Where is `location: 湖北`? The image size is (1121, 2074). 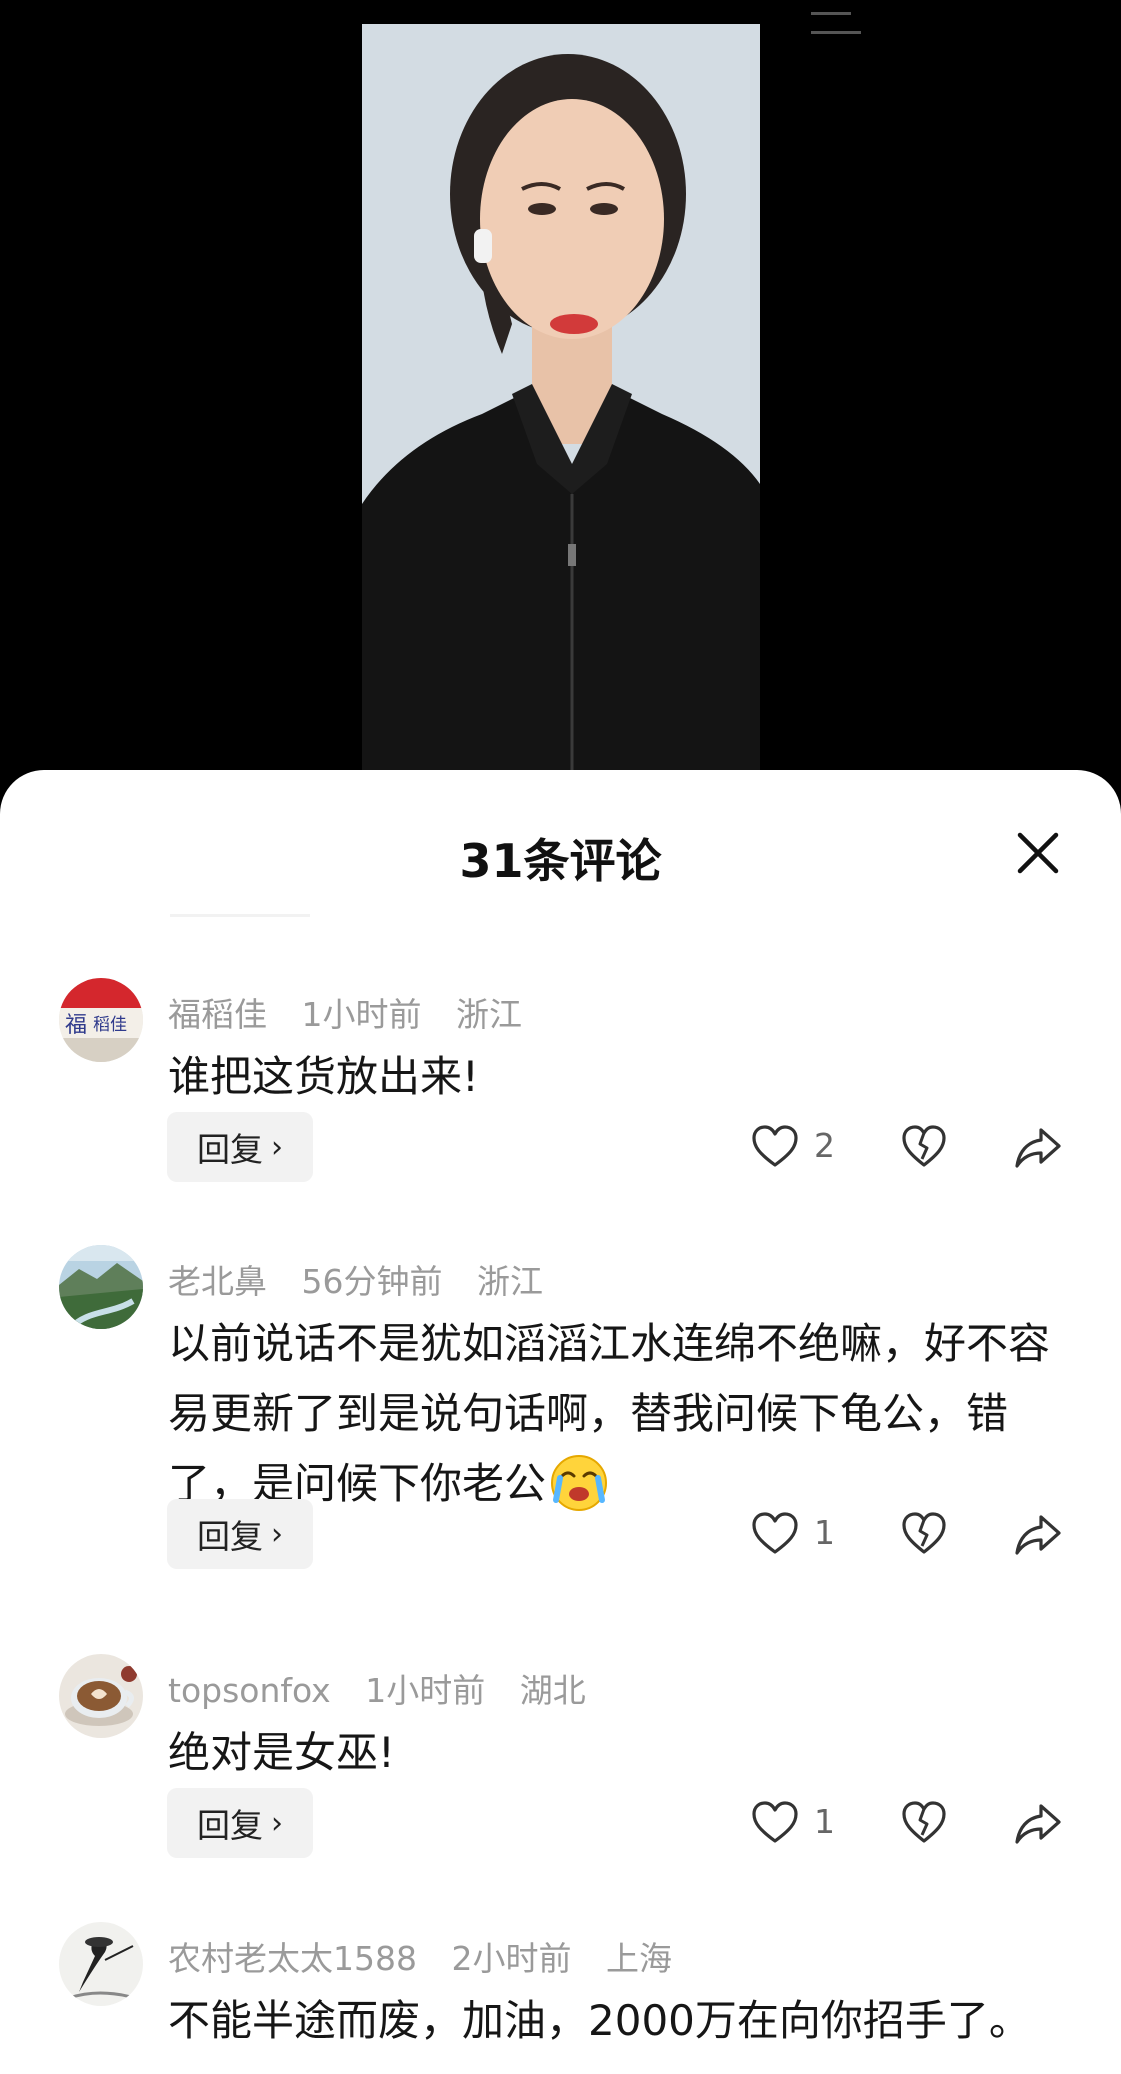
location: 湖北 is located at coordinates (552, 1690).